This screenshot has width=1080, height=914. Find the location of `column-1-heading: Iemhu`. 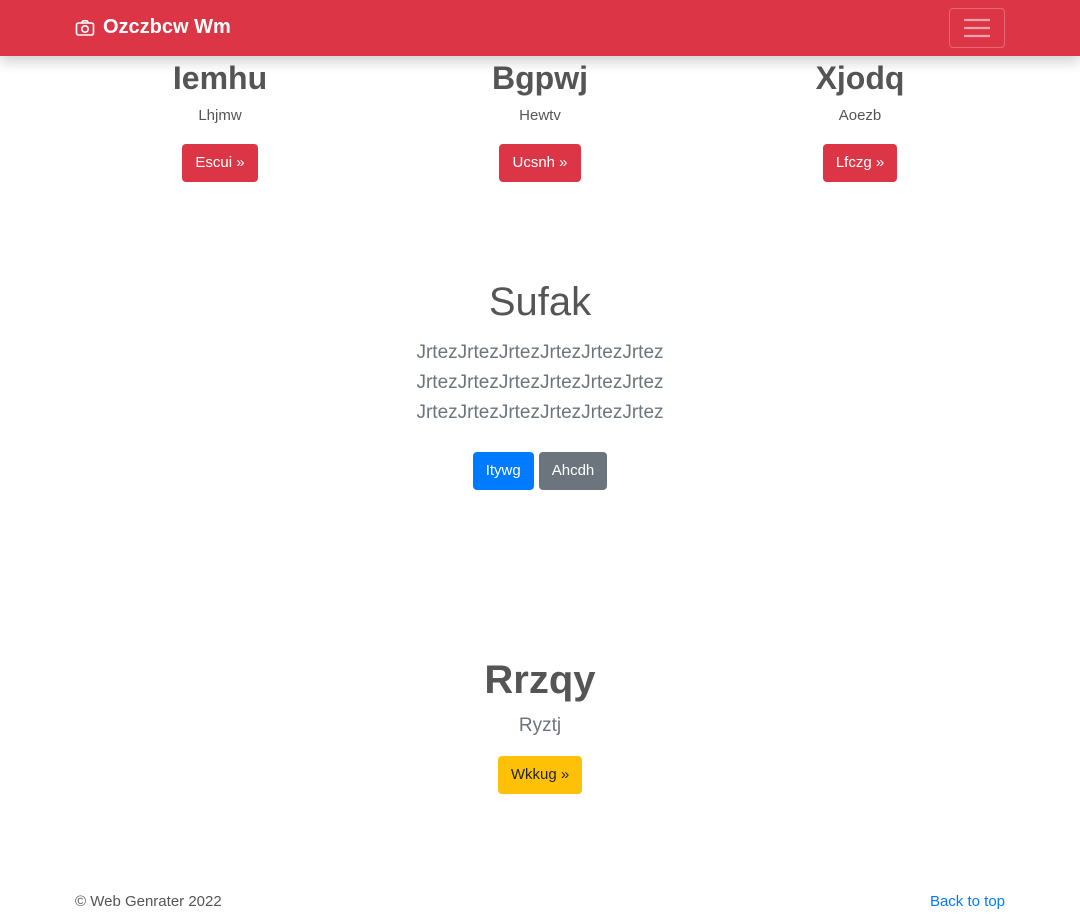

column-1-heading: Iemhu is located at coordinates (220, 78).